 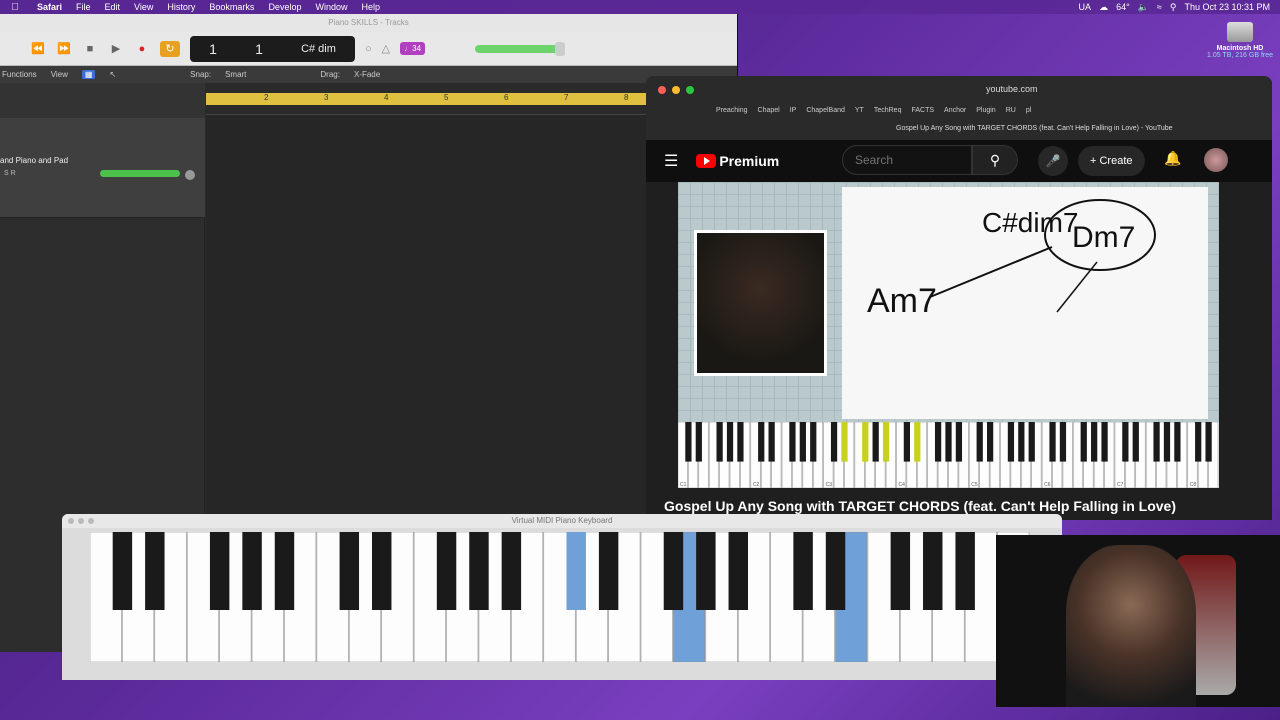 What do you see at coordinates (90, 49) in the screenshot?
I see `stop-icon: ■` at bounding box center [90, 49].